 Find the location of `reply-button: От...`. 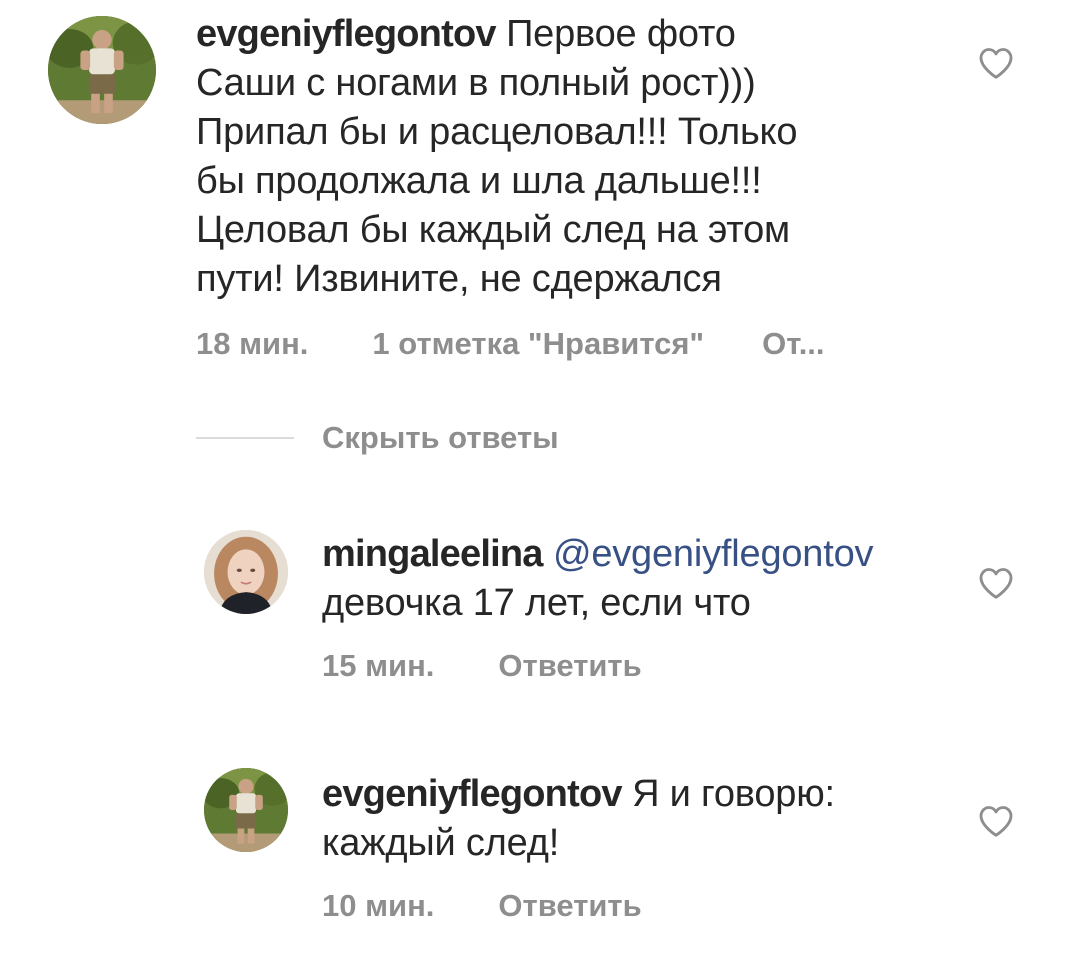

reply-button: От... is located at coordinates (793, 344).